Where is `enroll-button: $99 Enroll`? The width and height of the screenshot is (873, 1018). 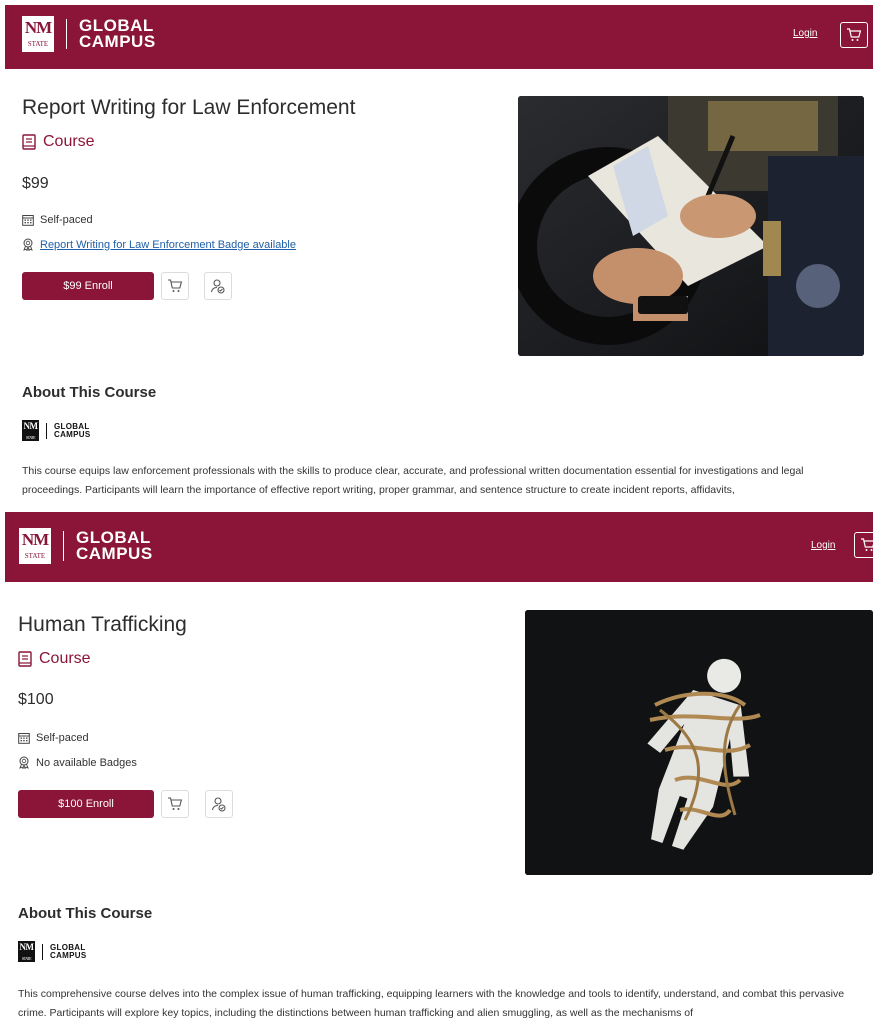 enroll-button: $99 Enroll is located at coordinates (88, 286).